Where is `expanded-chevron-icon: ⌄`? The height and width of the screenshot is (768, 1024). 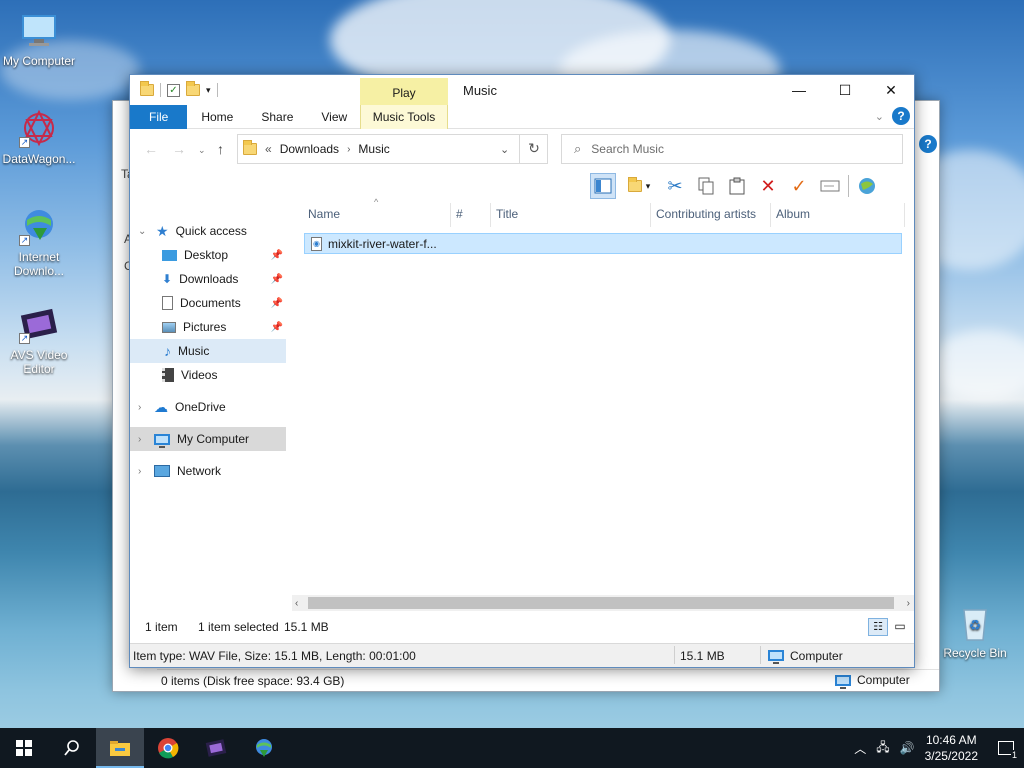 expanded-chevron-icon: ⌄ is located at coordinates (142, 231).